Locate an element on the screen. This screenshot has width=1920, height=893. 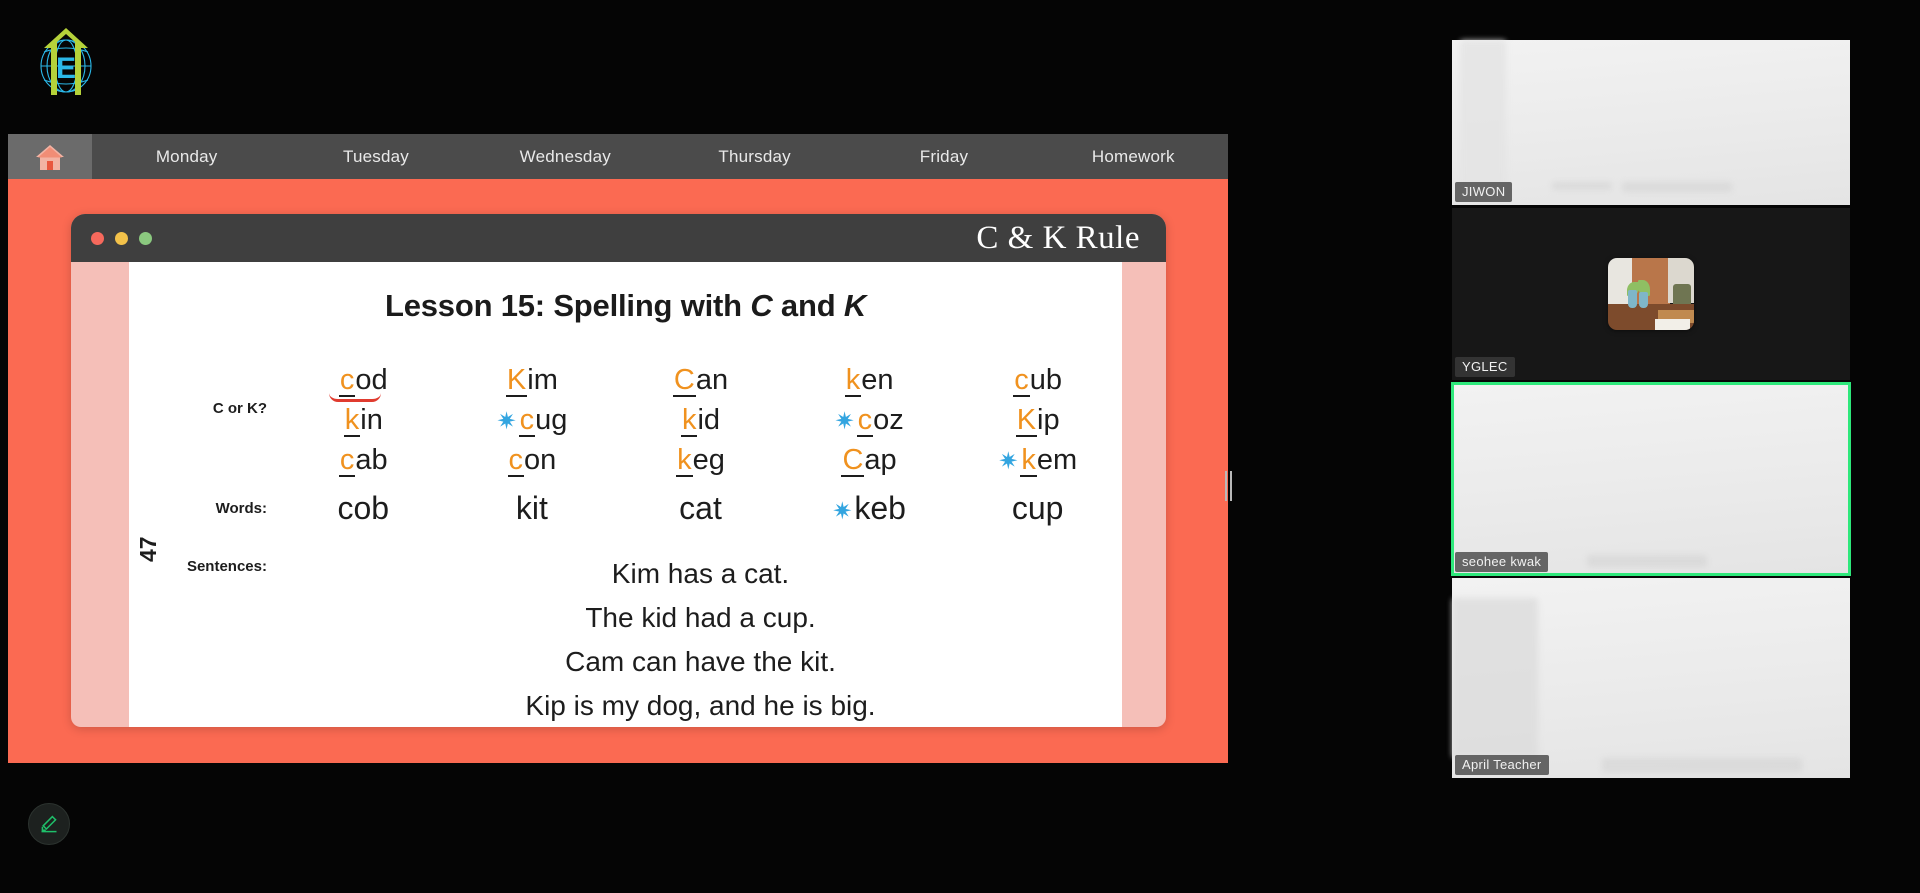
participant-tile-jiwon: JIWON is located at coordinates (1651, 122).